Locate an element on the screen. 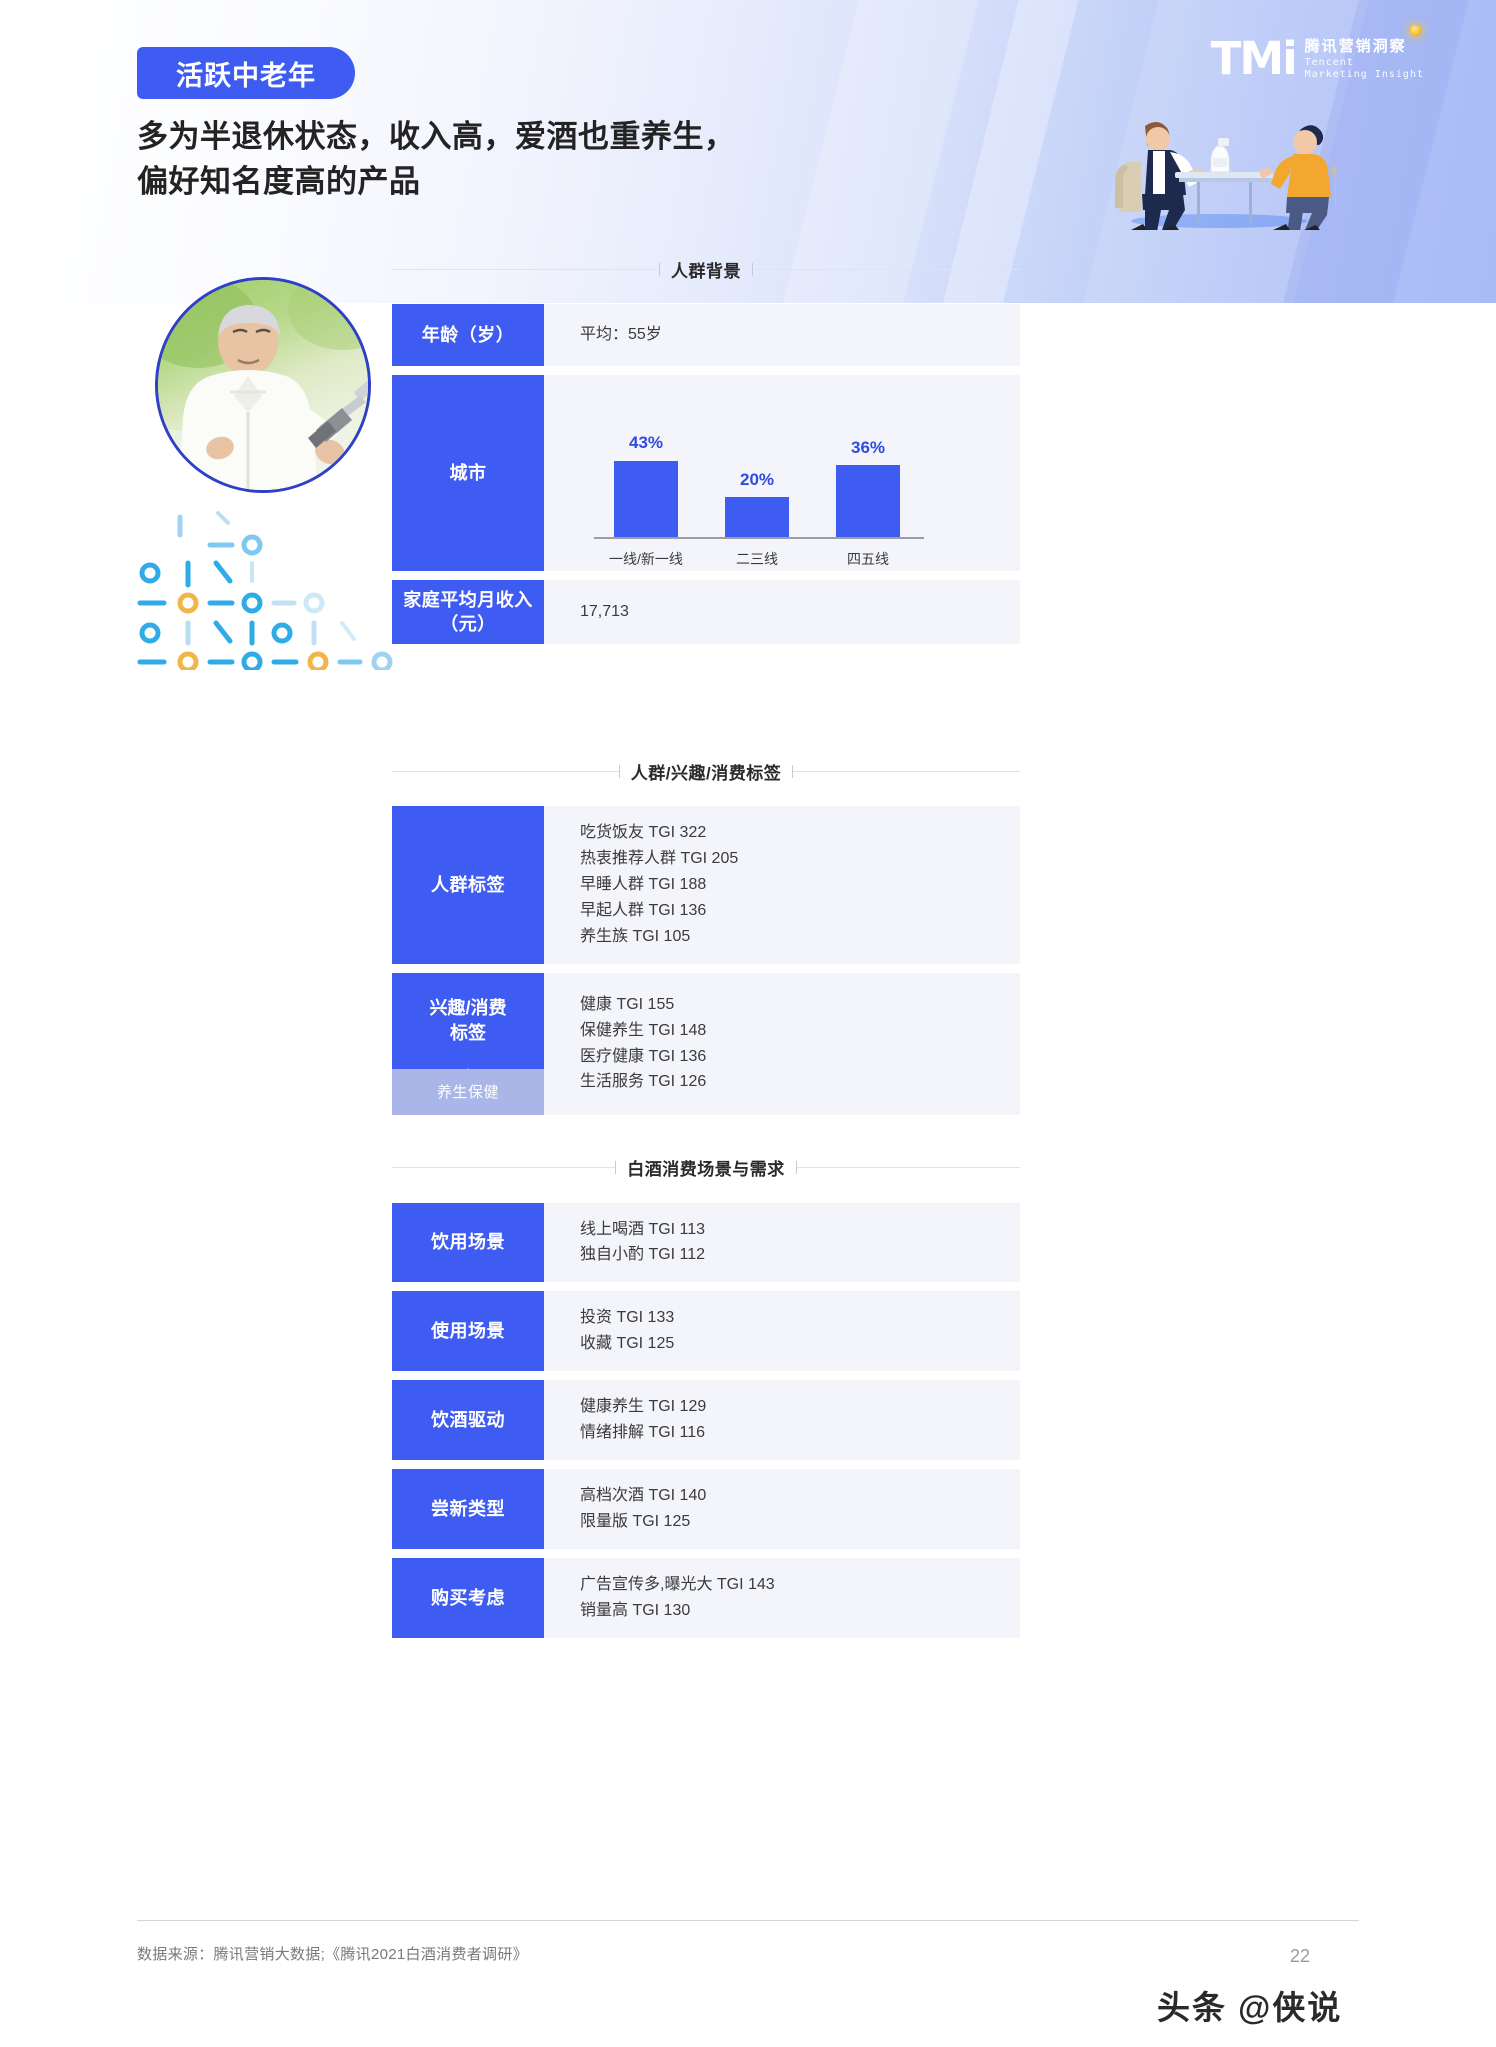 This screenshot has height=2047, width=1496. table-row: 使用场景 投资 TGI 133 收藏 TGI 125 is located at coordinates (706, 1331).